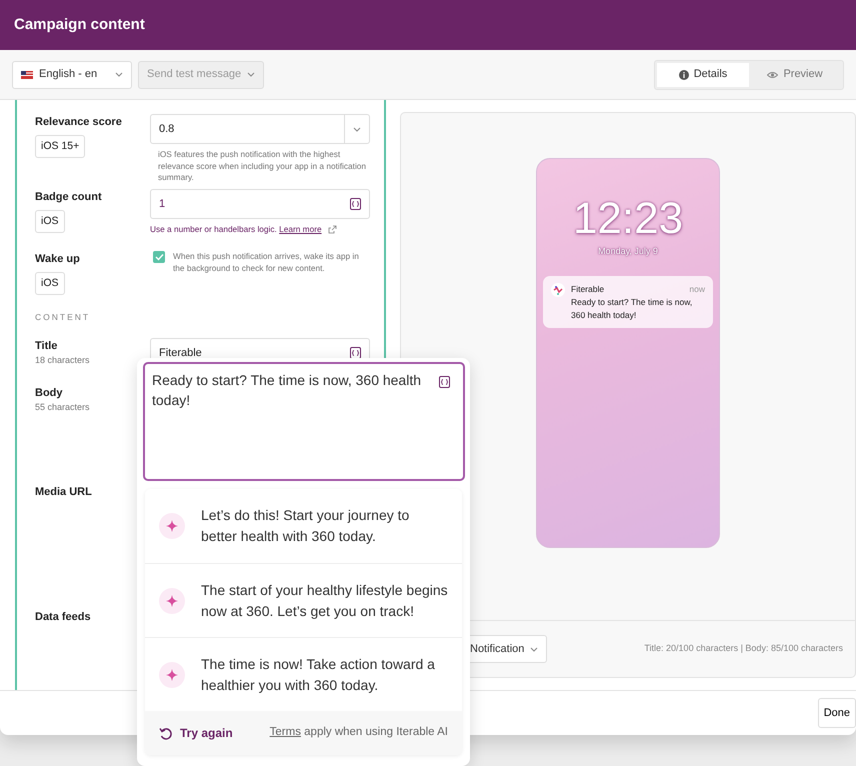  Describe the element at coordinates (795, 74) in the screenshot. I see `view-tab: Preview` at that location.